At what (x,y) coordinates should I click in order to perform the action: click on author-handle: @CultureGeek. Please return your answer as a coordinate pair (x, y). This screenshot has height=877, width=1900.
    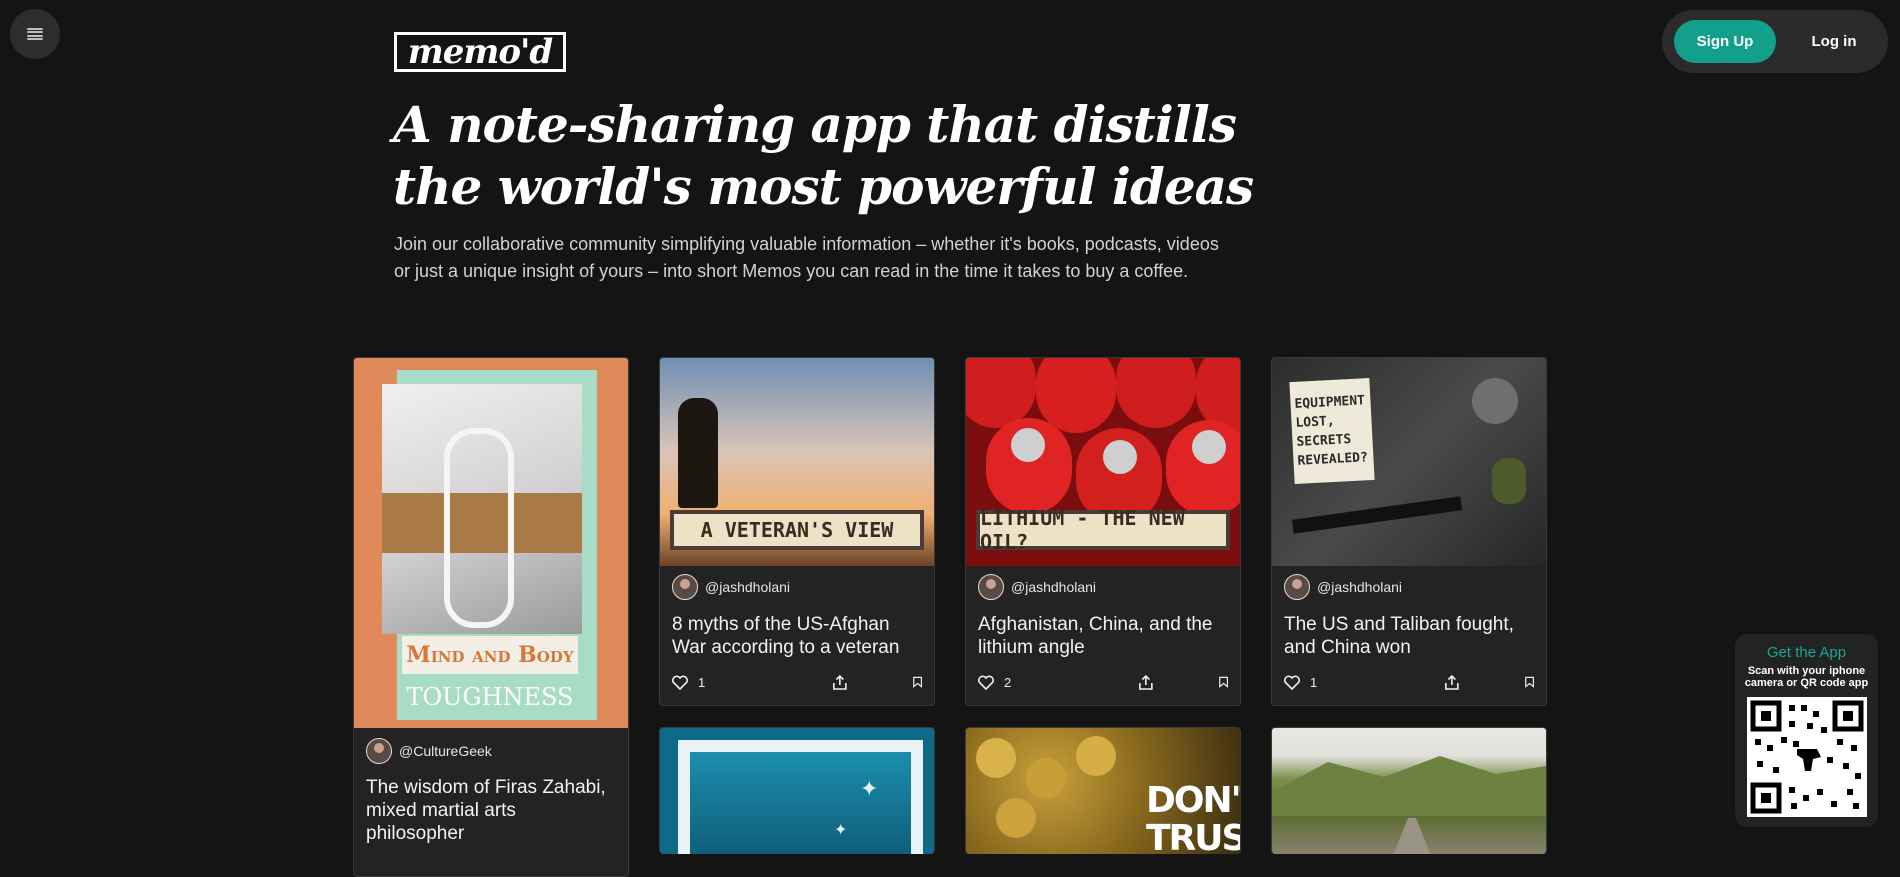
    Looking at the image, I should click on (445, 751).